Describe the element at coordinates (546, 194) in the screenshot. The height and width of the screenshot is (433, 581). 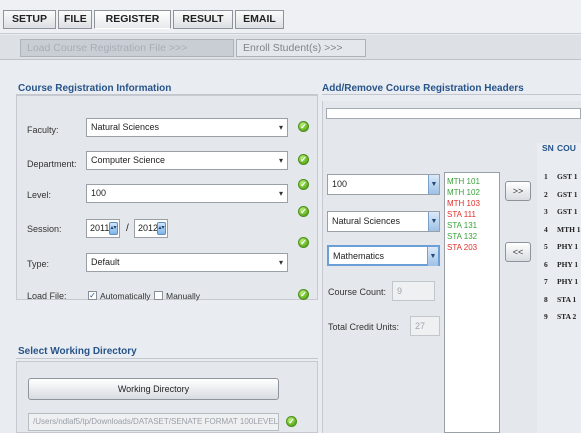
I see `table-row-sn: 2` at that location.